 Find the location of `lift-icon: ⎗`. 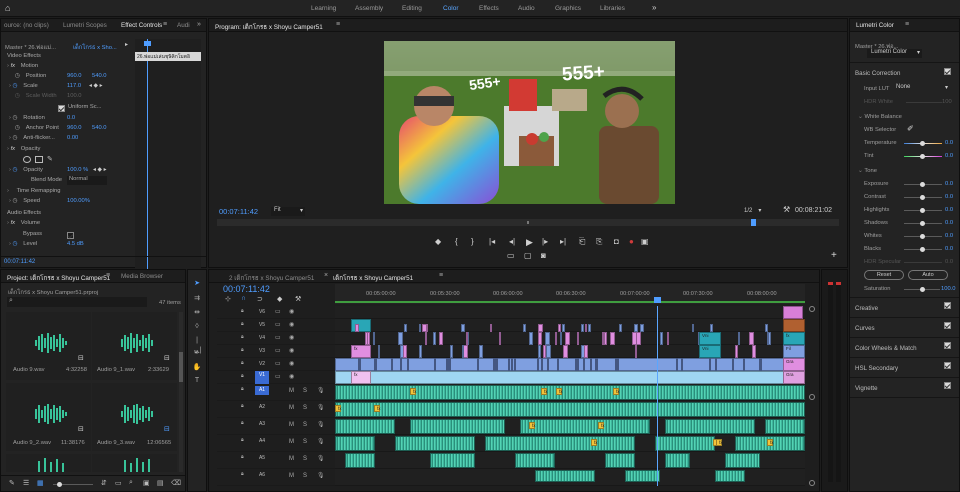

lift-icon: ⎗ is located at coordinates (582, 242).